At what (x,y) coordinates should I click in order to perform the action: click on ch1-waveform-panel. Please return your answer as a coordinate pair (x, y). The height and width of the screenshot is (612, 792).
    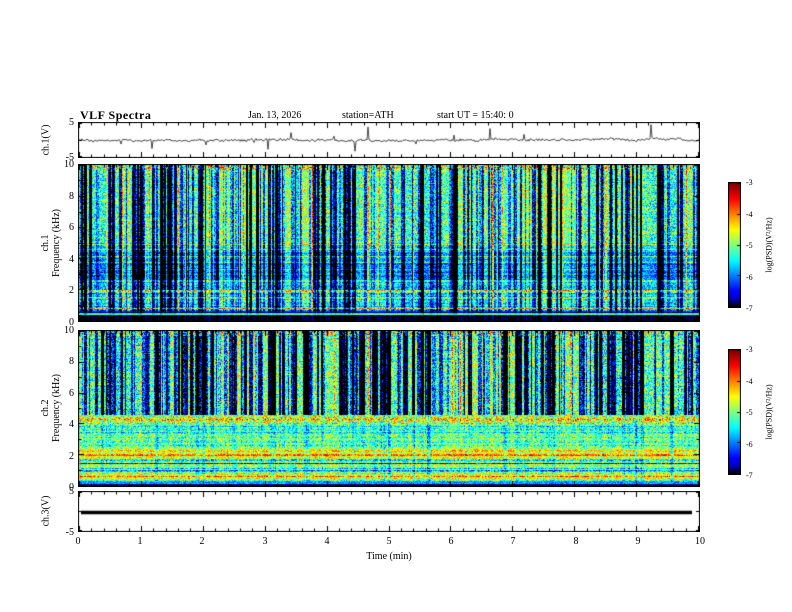
    Looking at the image, I should click on (389, 140).